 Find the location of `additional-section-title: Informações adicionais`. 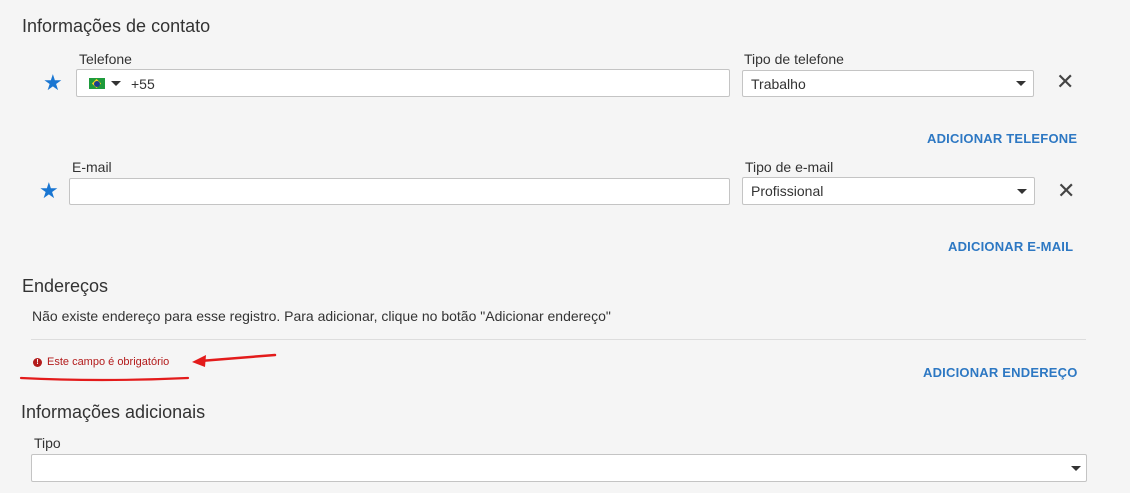

additional-section-title: Informações adicionais is located at coordinates (113, 412).